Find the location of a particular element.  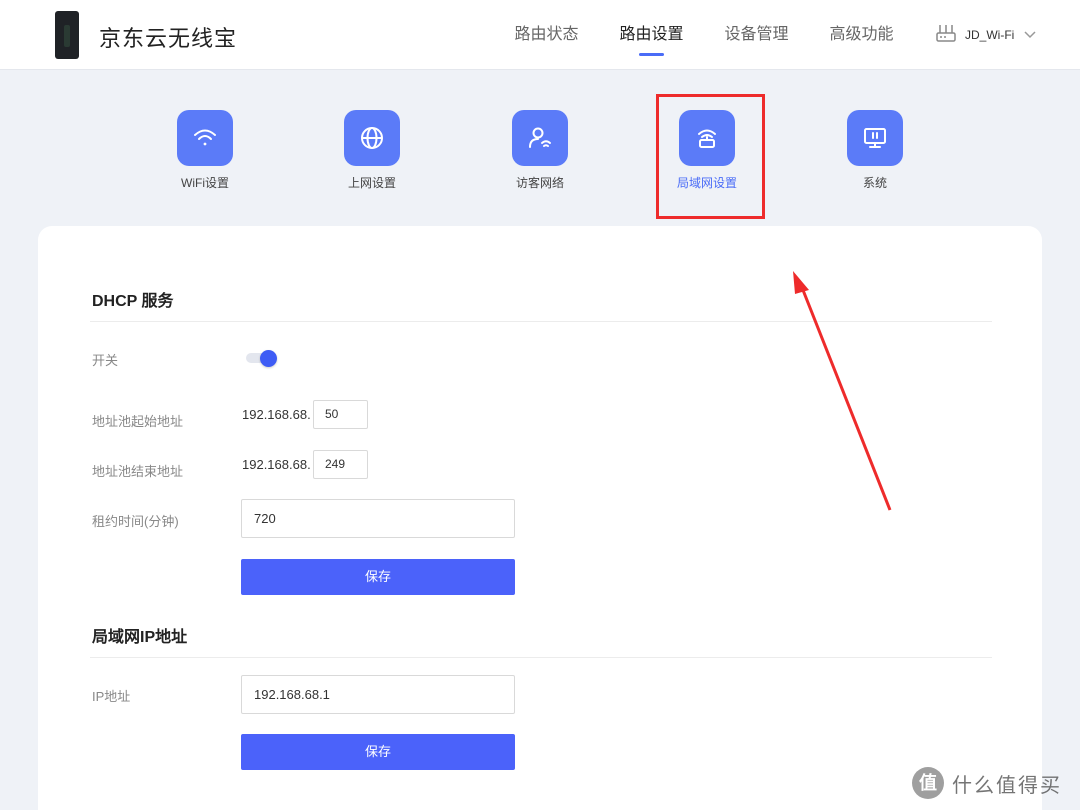

nav-advanced-features: 高级功能 is located at coordinates (861, 35).